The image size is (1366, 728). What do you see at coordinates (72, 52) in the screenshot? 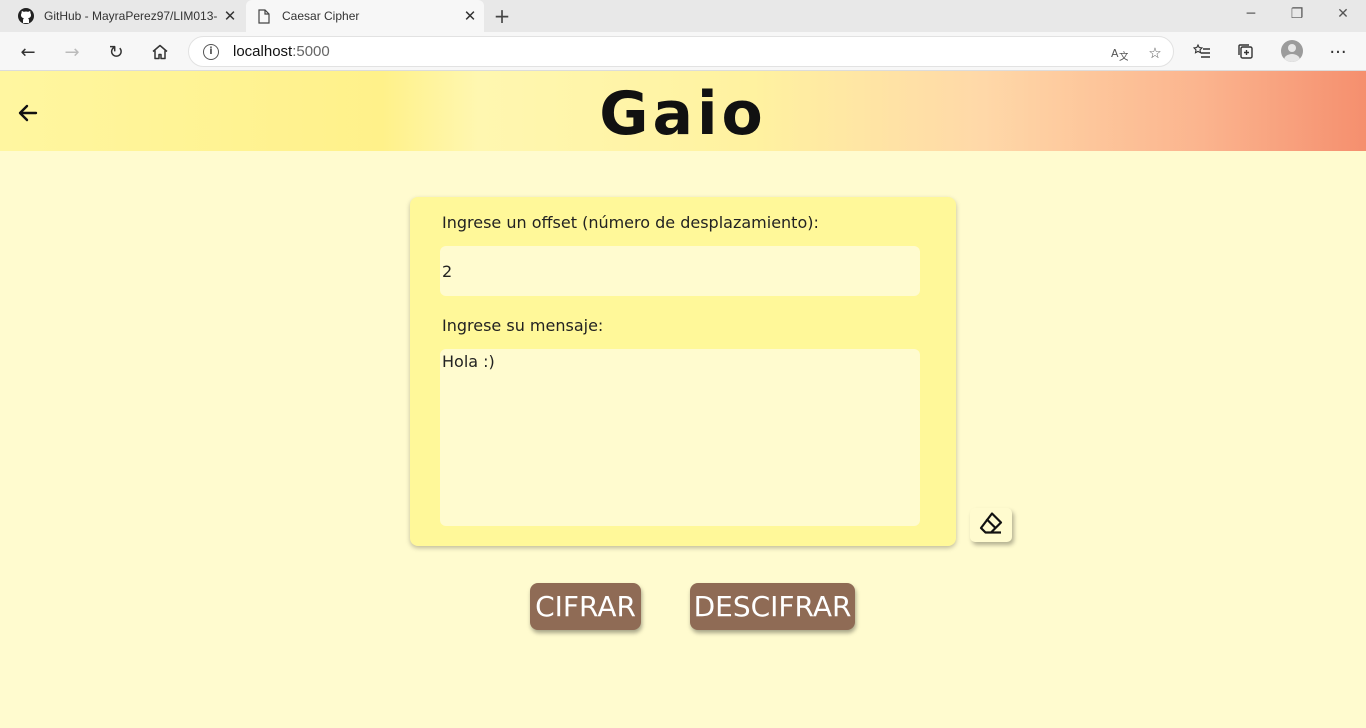
I see `forward-icon: →` at bounding box center [72, 52].